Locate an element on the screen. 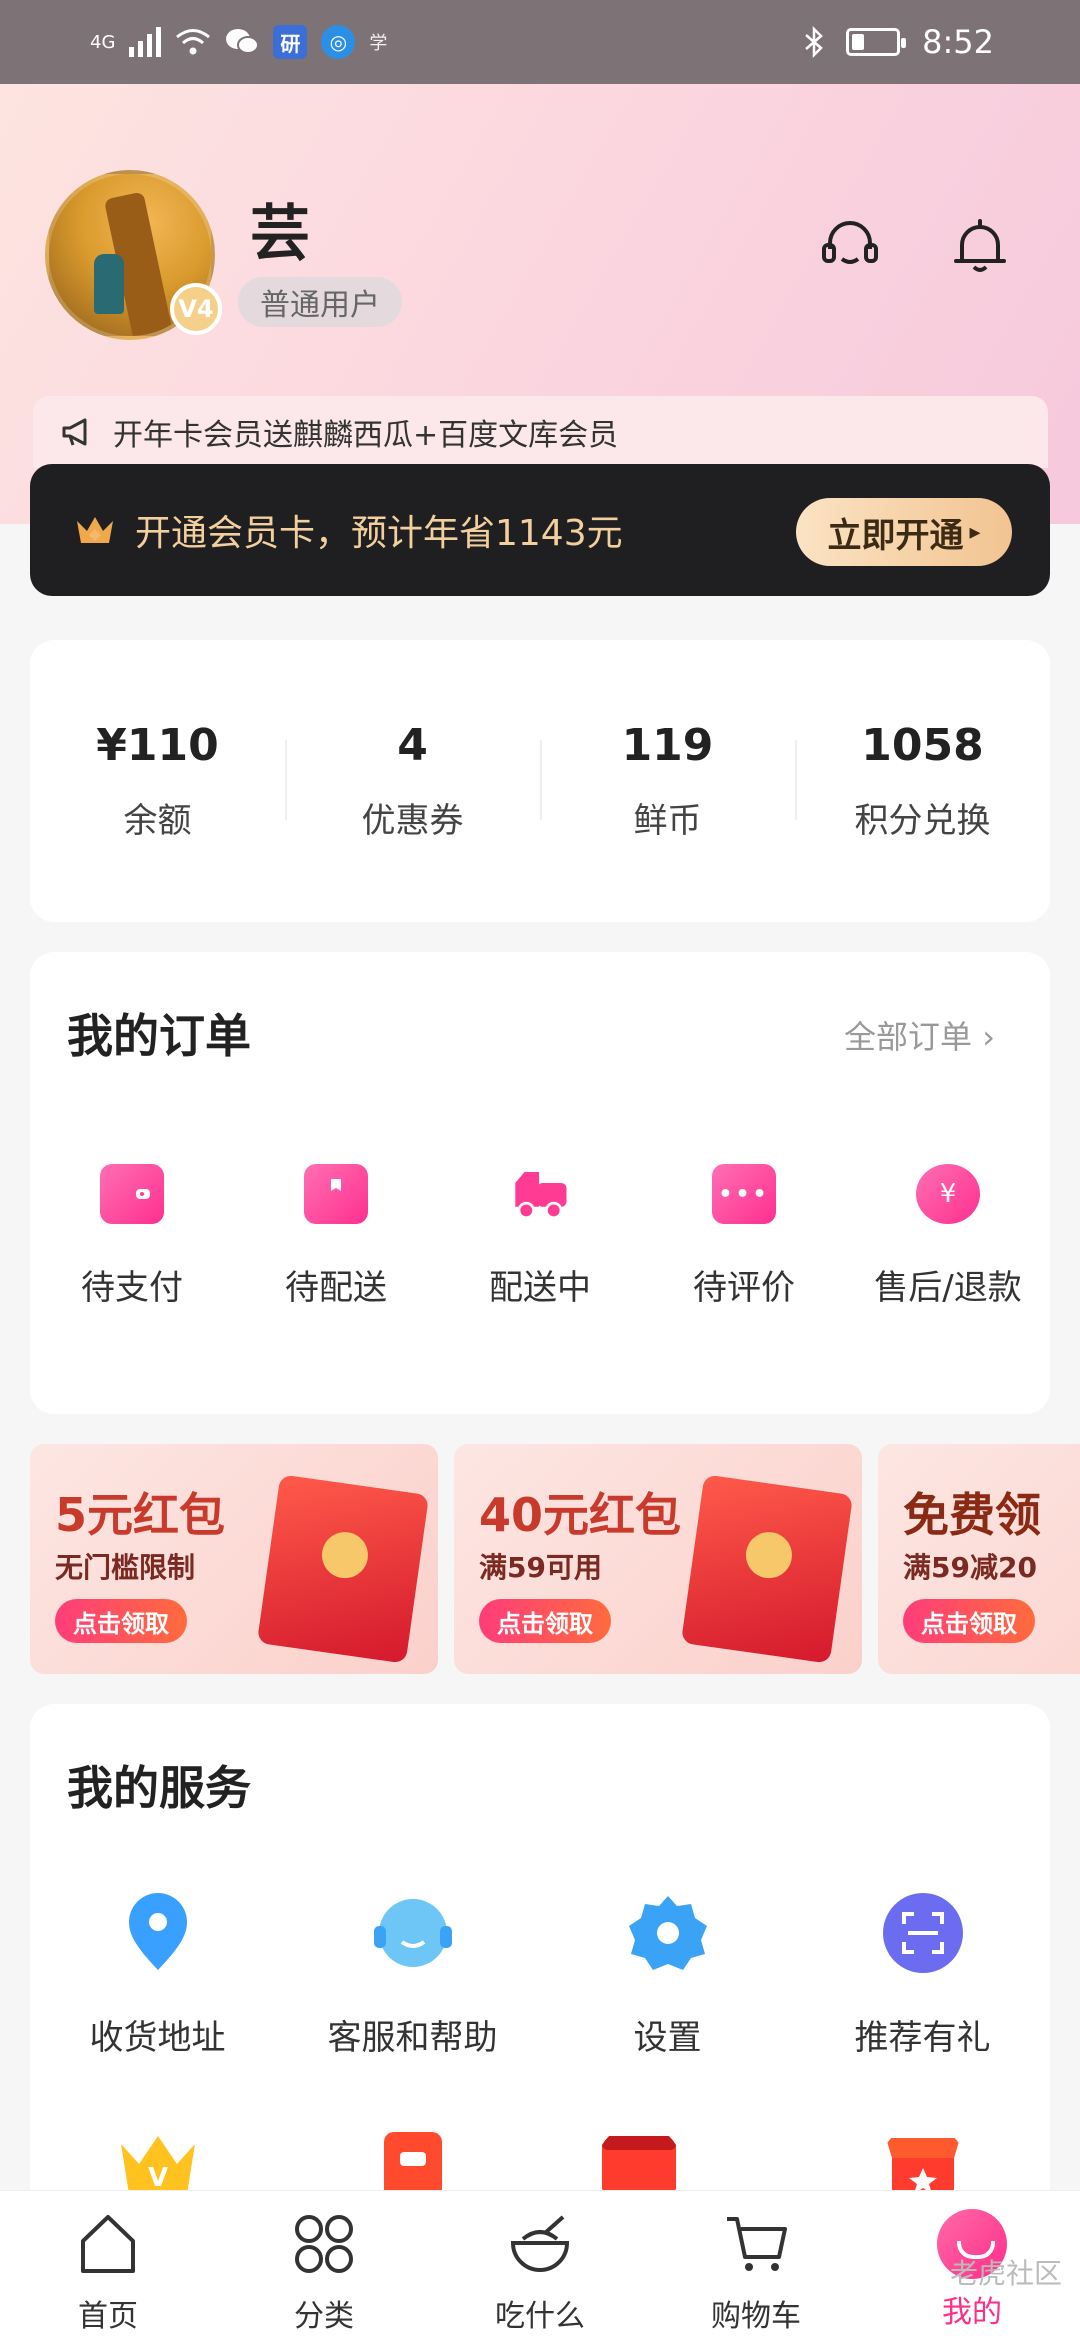 The image size is (1080, 2340). coupon-amount: 免费领 is located at coordinates (972, 1515).